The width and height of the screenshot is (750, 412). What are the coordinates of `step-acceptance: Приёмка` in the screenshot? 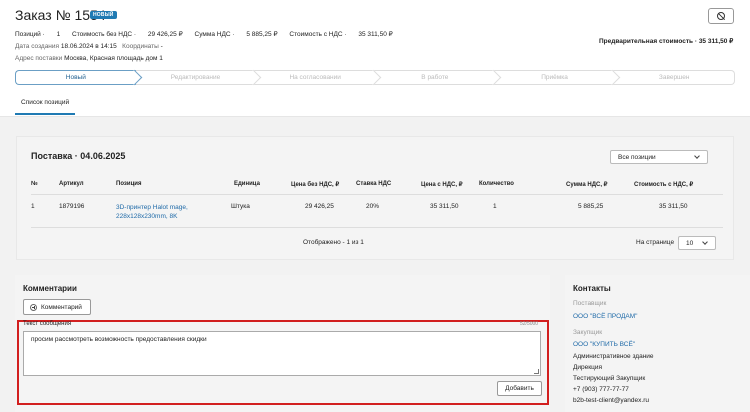 It's located at (557, 77).